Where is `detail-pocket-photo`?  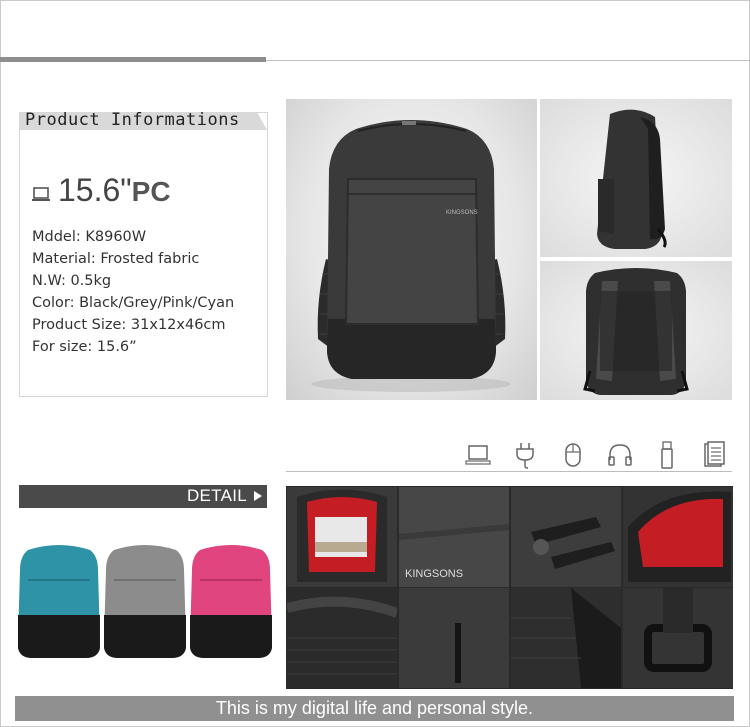 detail-pocket-photo is located at coordinates (678, 537).